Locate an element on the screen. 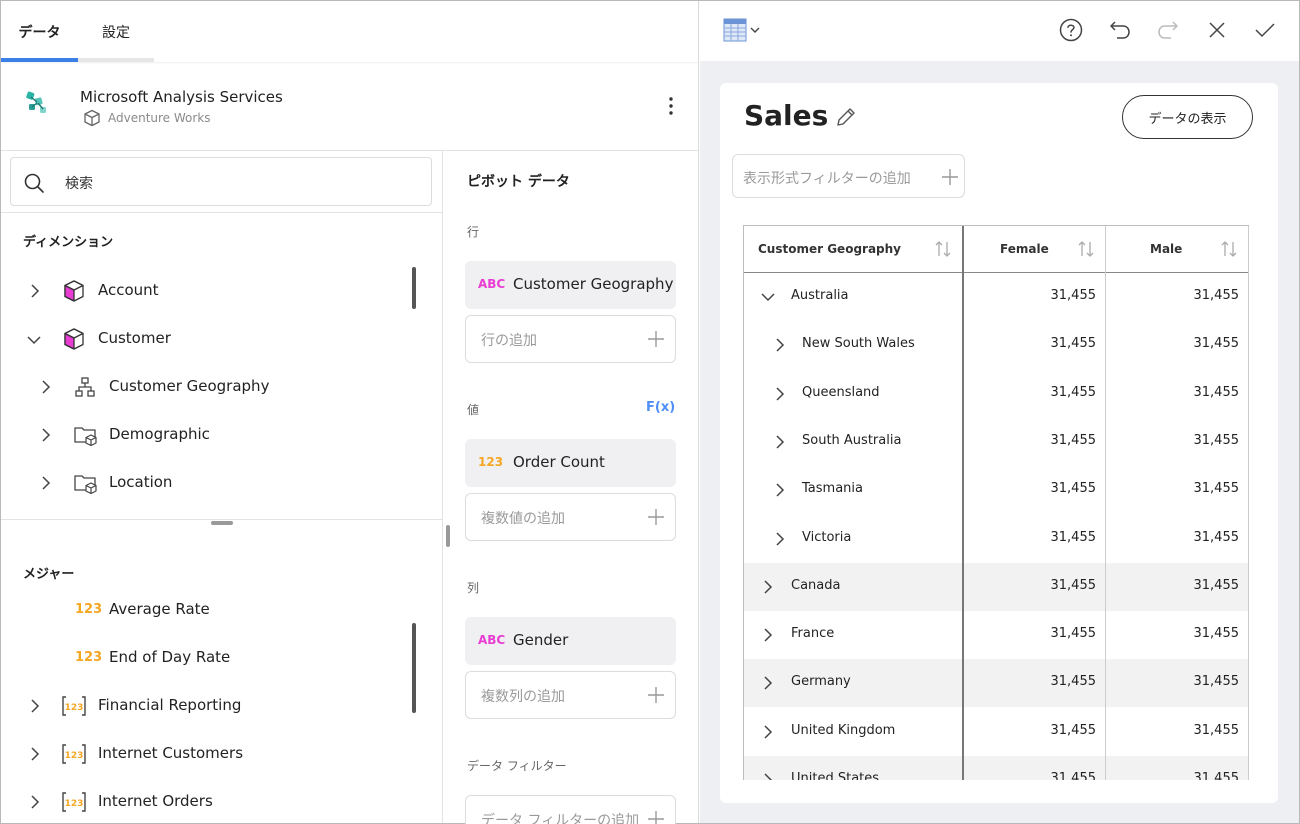 The image size is (1300, 824). values-label: 値 is located at coordinates (473, 410).